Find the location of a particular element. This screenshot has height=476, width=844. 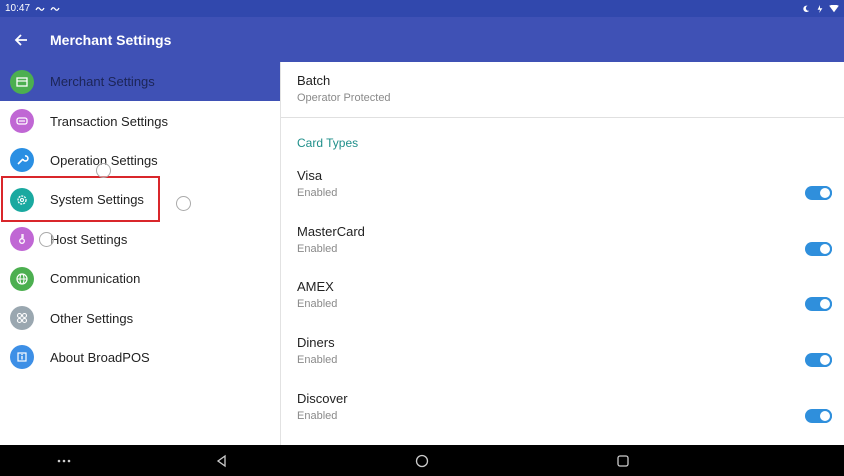

arrow-left-icon is located at coordinates (20, 39).